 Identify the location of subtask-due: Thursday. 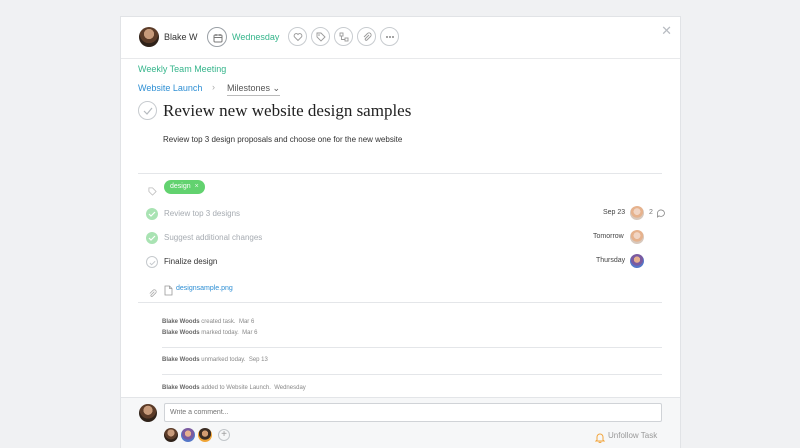
(610, 260).